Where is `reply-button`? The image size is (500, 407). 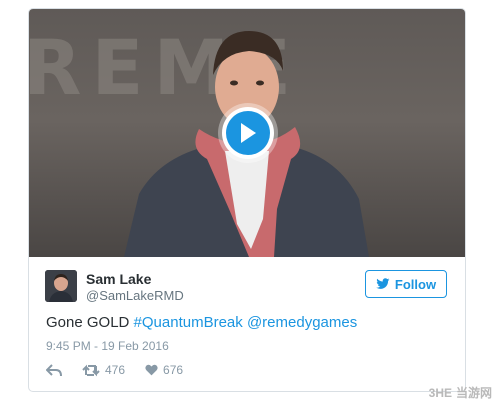 reply-button is located at coordinates (54, 370).